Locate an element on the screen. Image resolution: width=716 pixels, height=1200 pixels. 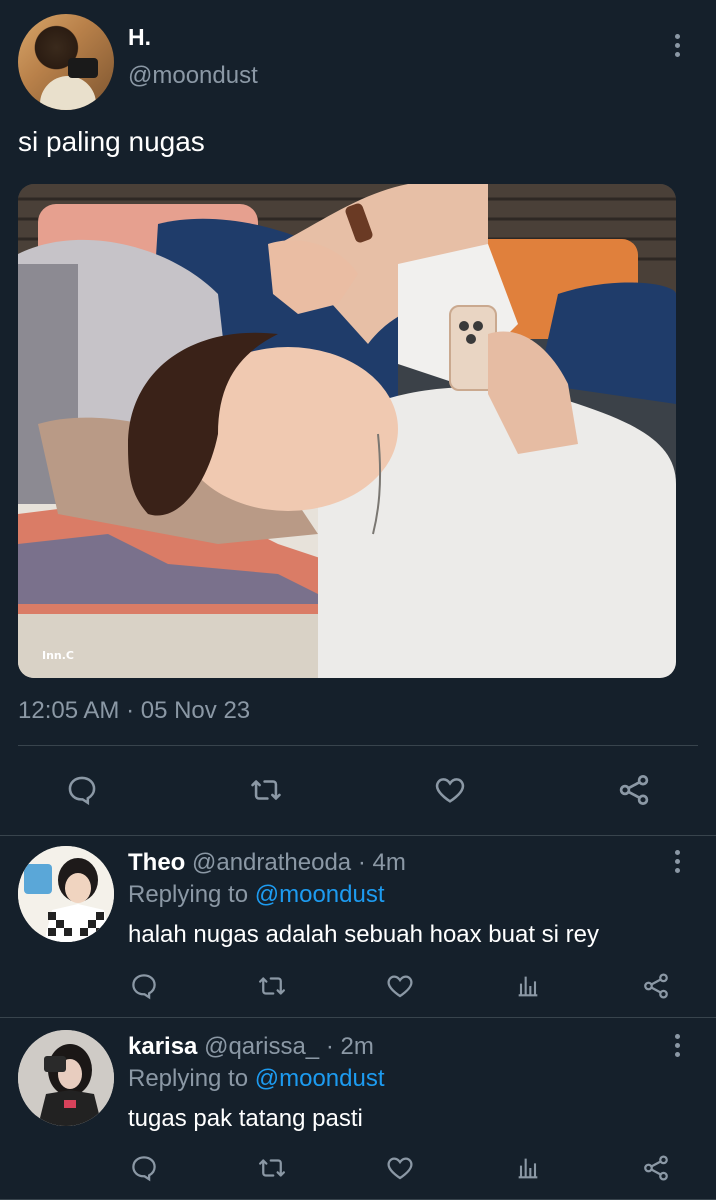
reply-header: Theo @andratheoda · 4m is located at coordinates (267, 863).